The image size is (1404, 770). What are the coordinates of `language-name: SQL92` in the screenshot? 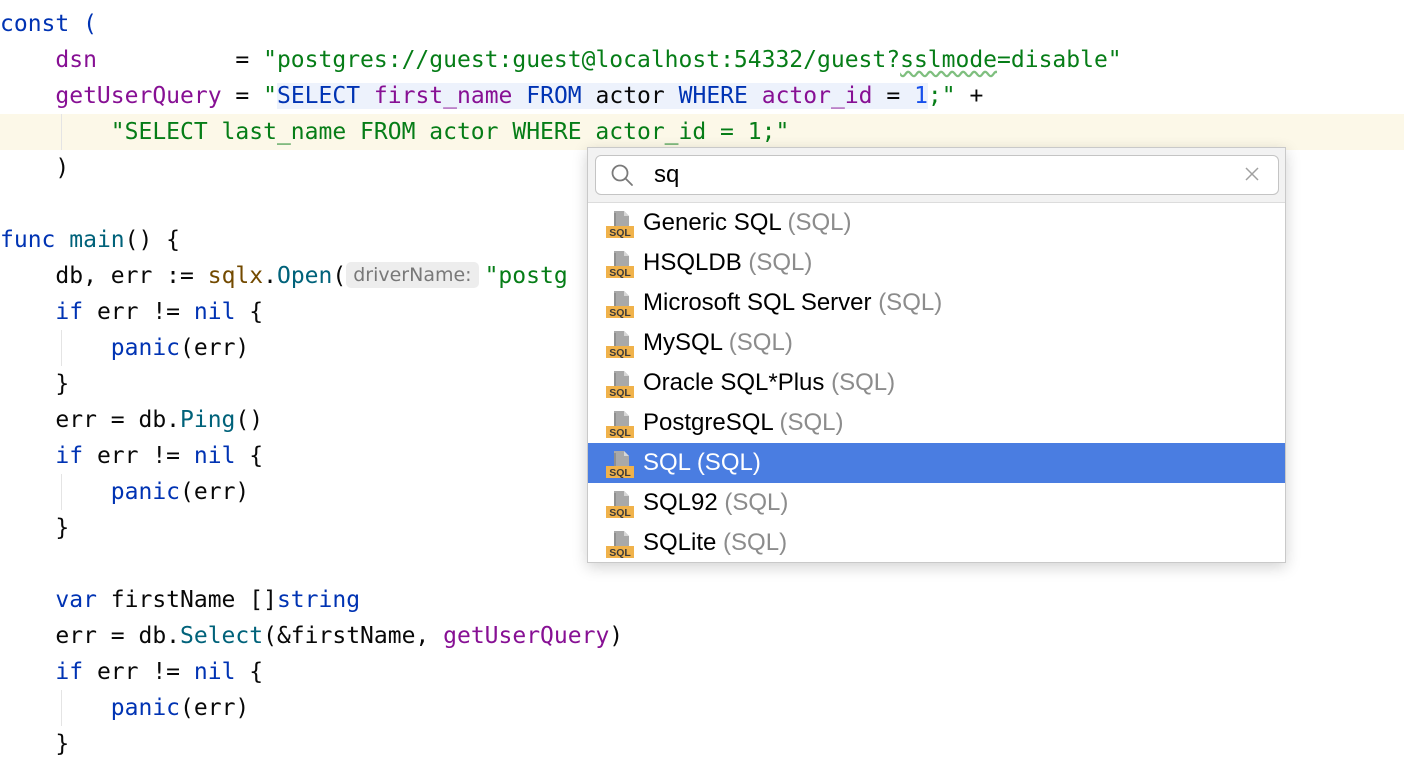 It's located at (680, 502).